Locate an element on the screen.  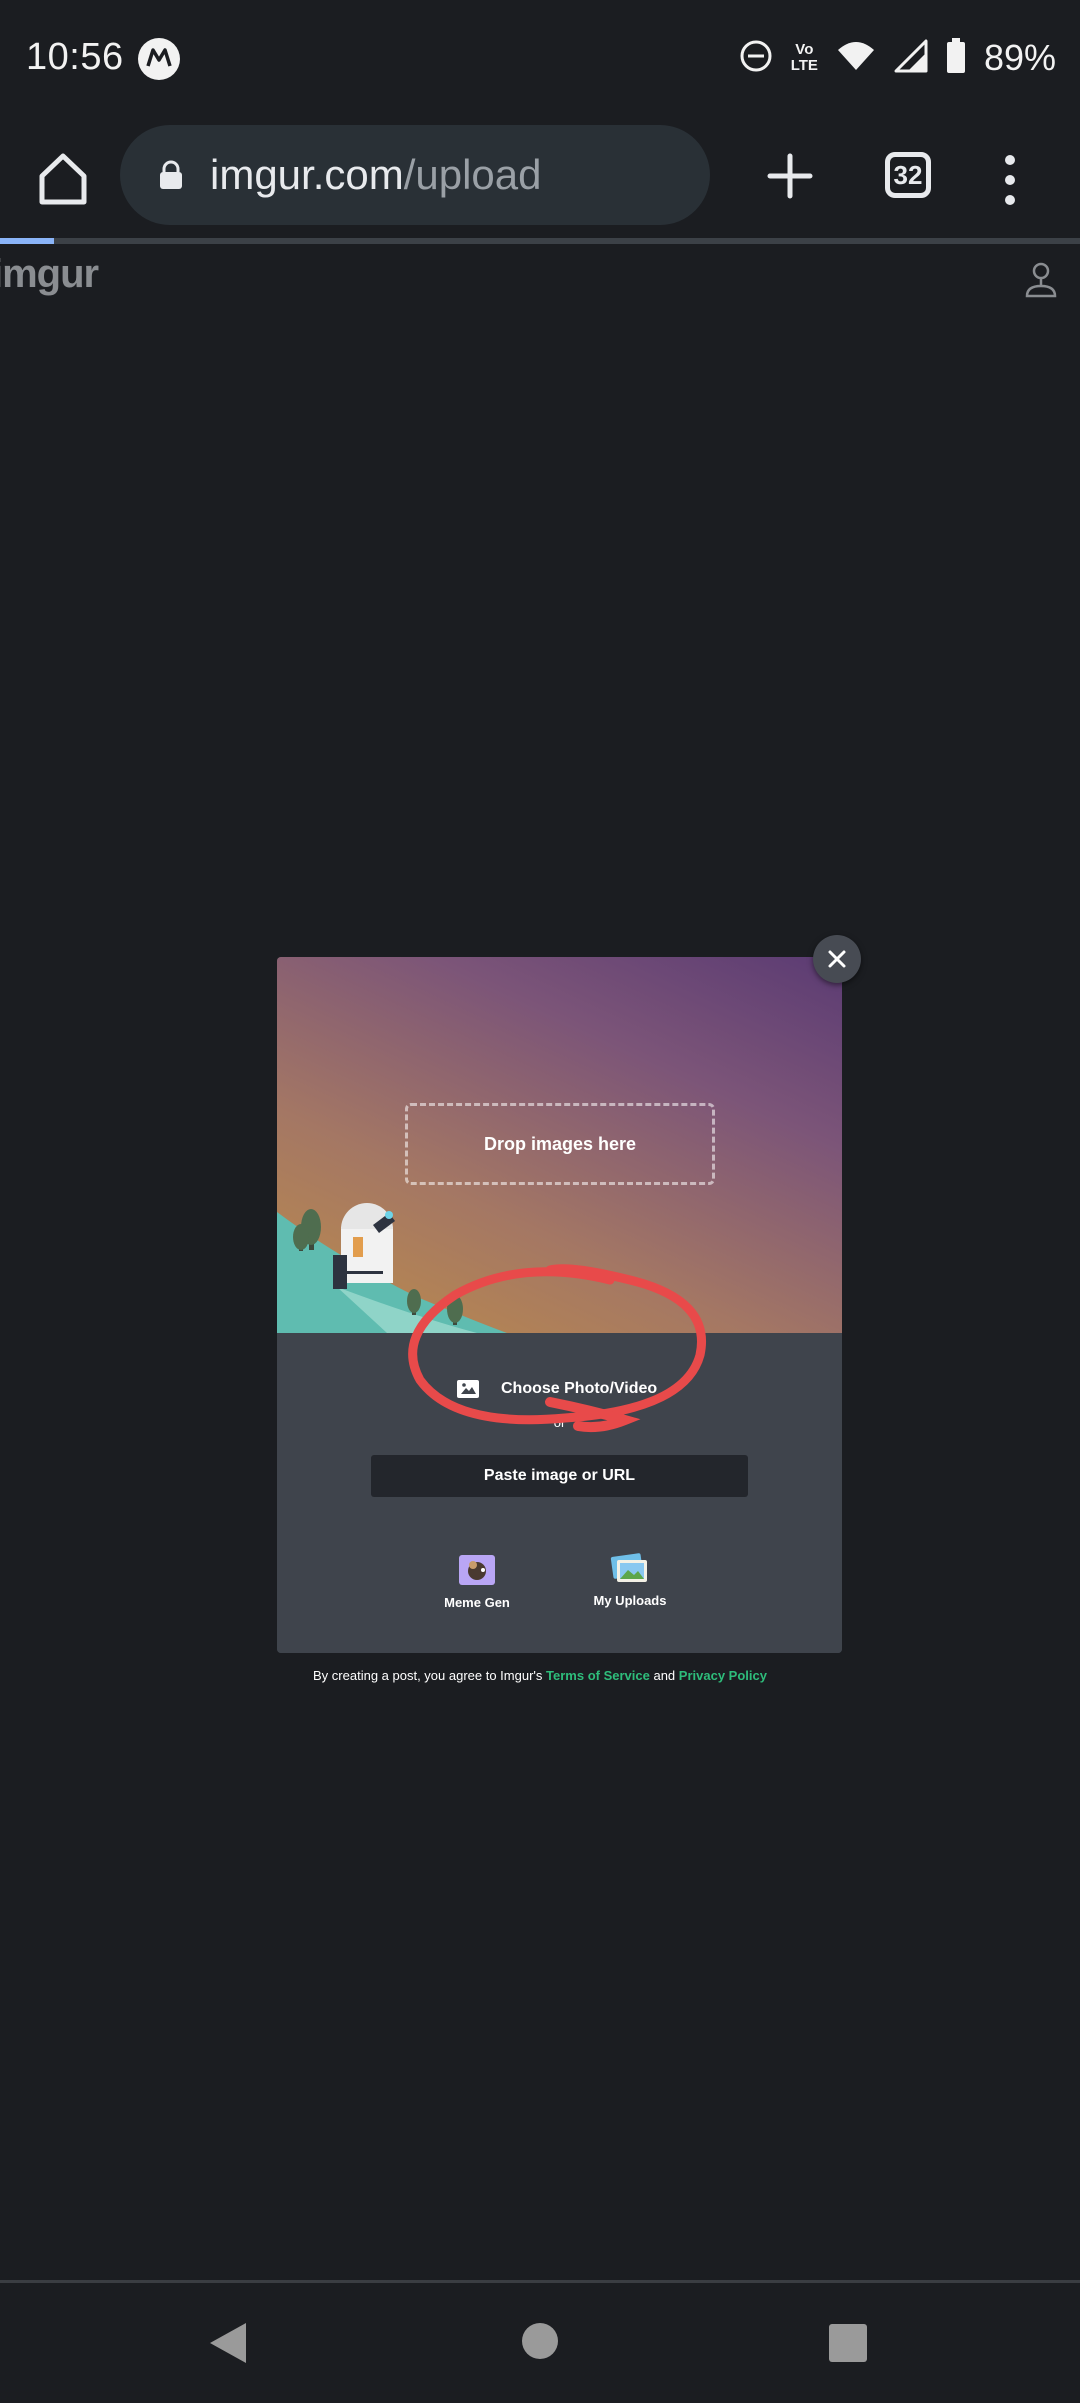
volte-bottom-label: LTE is located at coordinates (804, 65).